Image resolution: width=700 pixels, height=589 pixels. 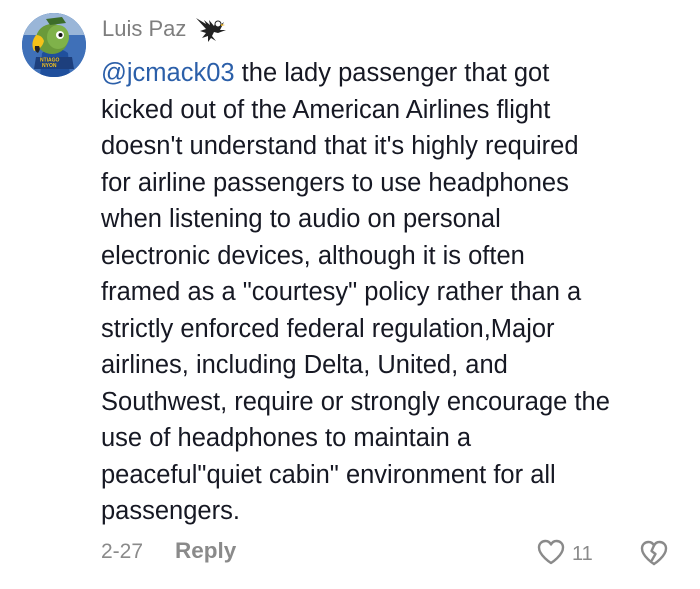 What do you see at coordinates (49, 66) in the screenshot?
I see `svg-text: NYON` at bounding box center [49, 66].